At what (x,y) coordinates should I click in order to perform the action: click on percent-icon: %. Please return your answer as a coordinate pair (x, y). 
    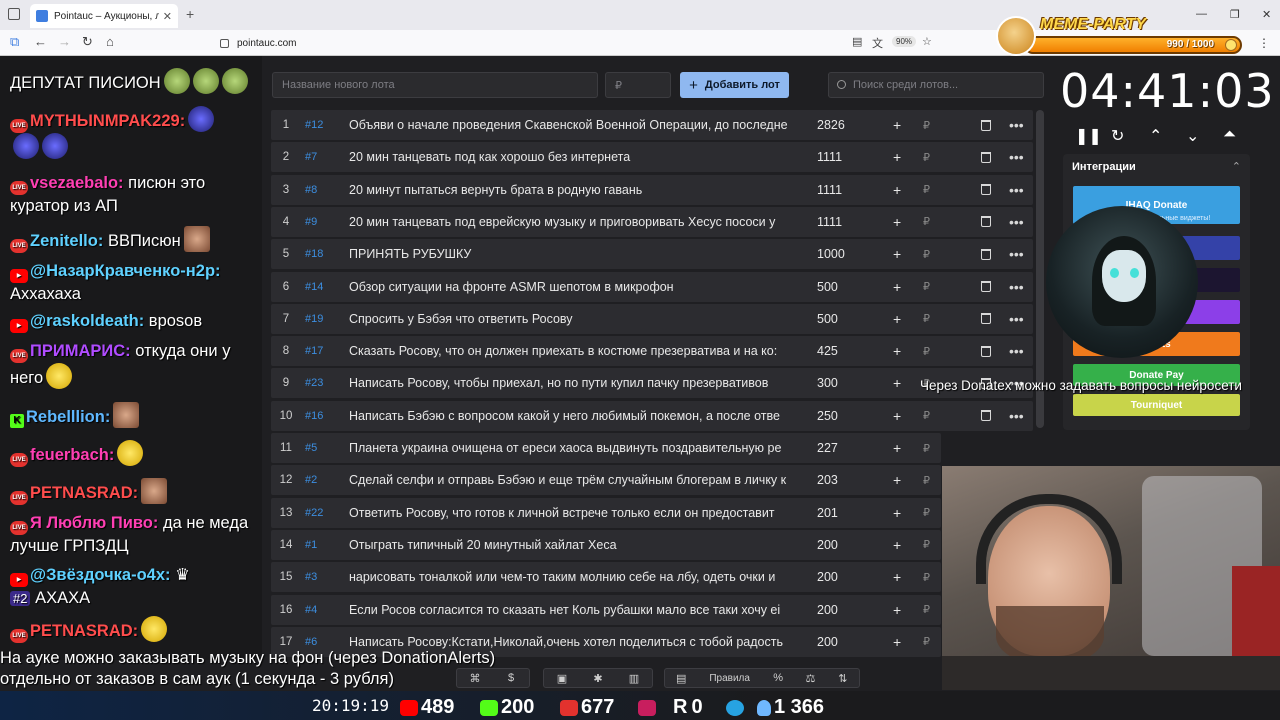
    Looking at the image, I should click on (778, 678).